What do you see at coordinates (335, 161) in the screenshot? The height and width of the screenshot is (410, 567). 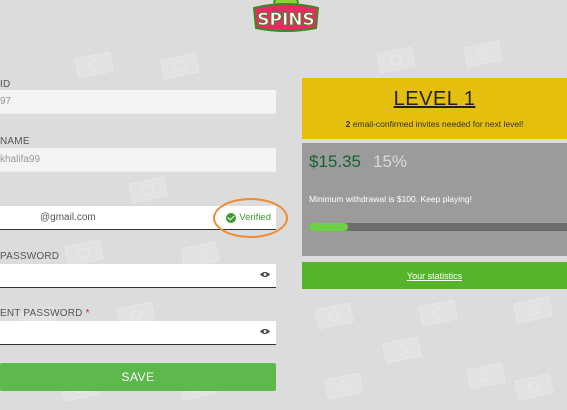 I see `balance-amount: $15.35` at bounding box center [335, 161].